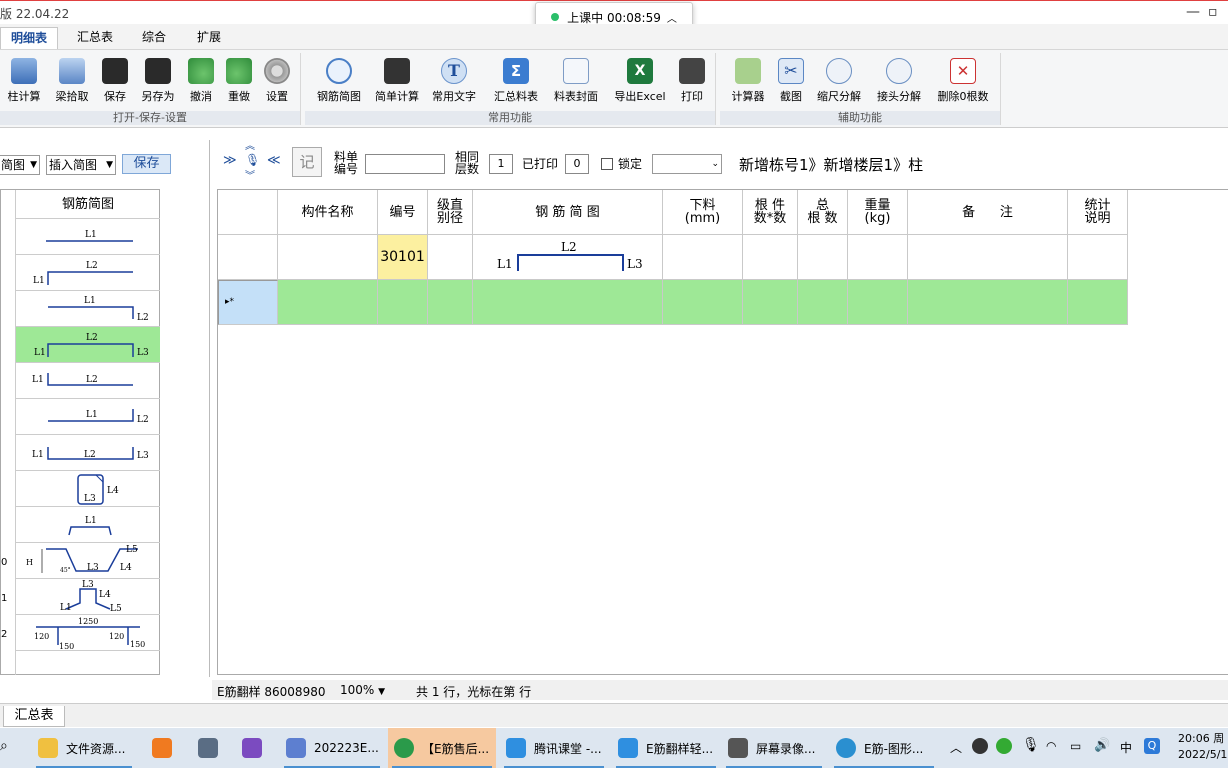  Describe the element at coordinates (403, 212) in the screenshot. I see `col-header-number: 编号` at that location.